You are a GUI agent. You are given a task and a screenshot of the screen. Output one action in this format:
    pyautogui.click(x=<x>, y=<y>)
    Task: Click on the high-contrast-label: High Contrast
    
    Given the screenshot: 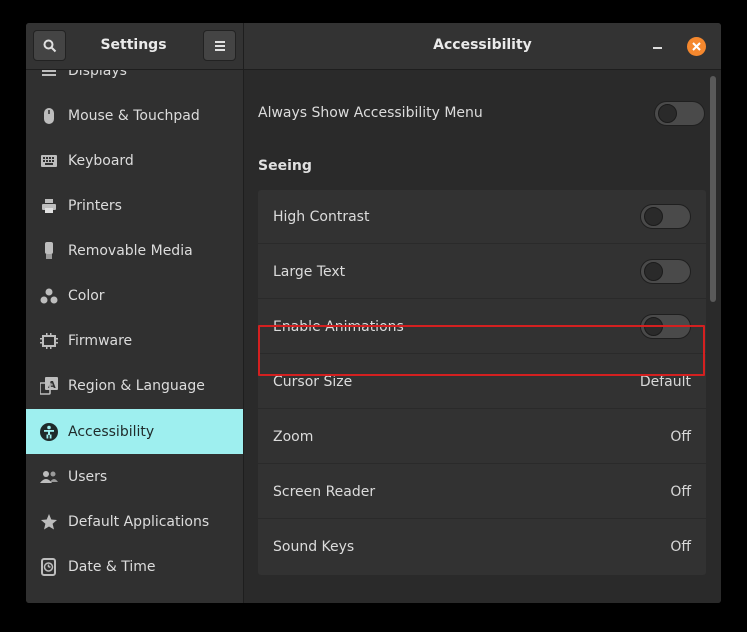 What is the action you would take?
    pyautogui.click(x=321, y=216)
    